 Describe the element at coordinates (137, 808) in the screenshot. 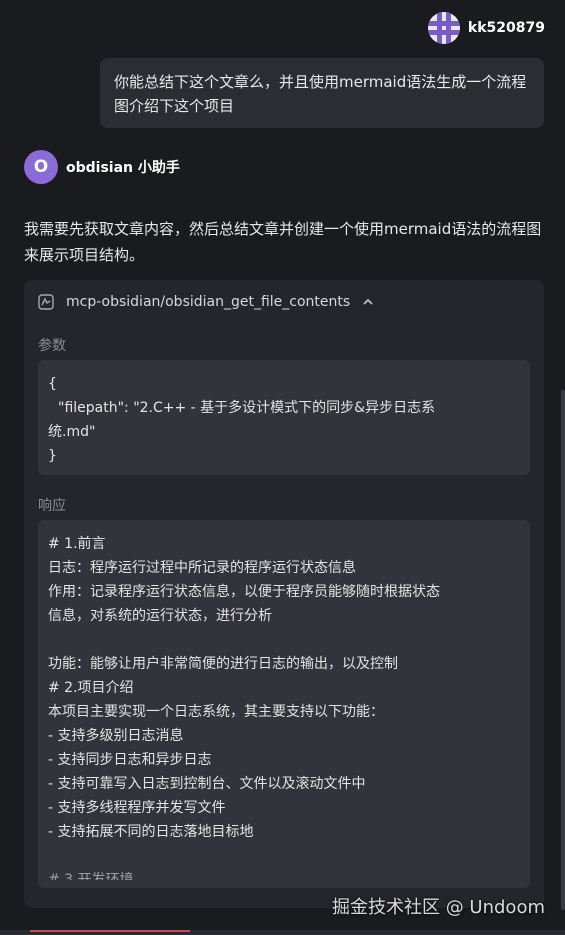

I see `response-line: - 支持多线程程序并发写文件` at that location.